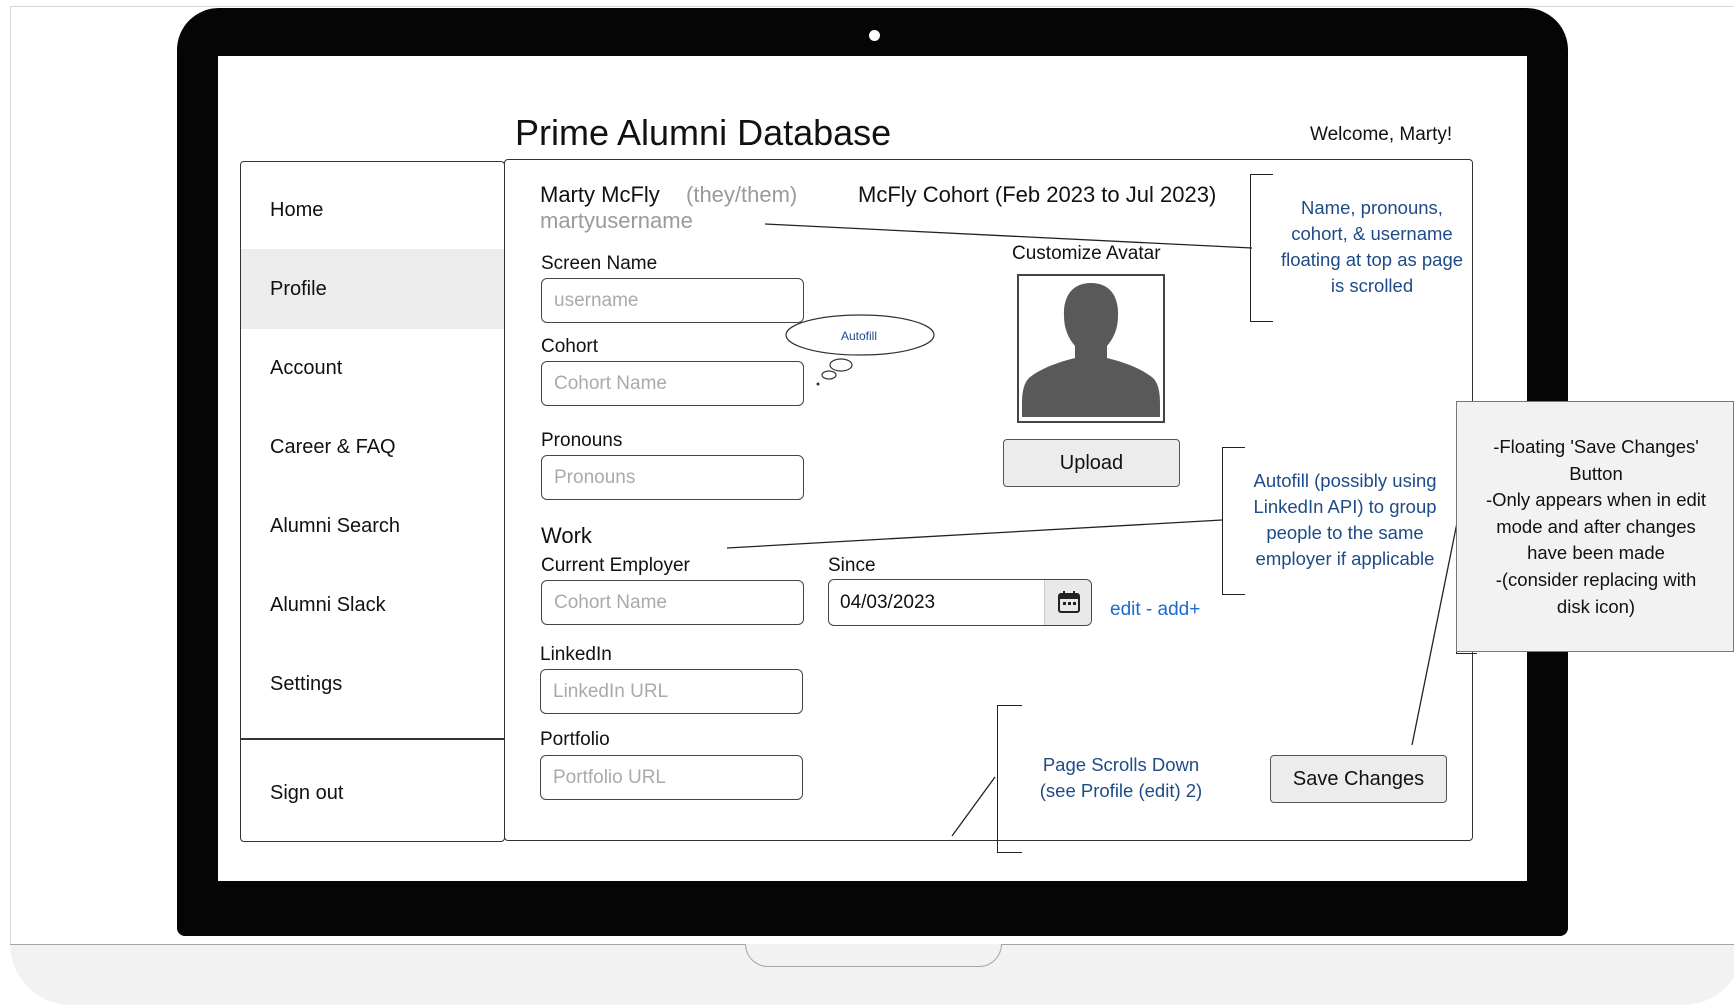  Describe the element at coordinates (298, 289) in the screenshot. I see `sidebar-item-label: Profile` at that location.